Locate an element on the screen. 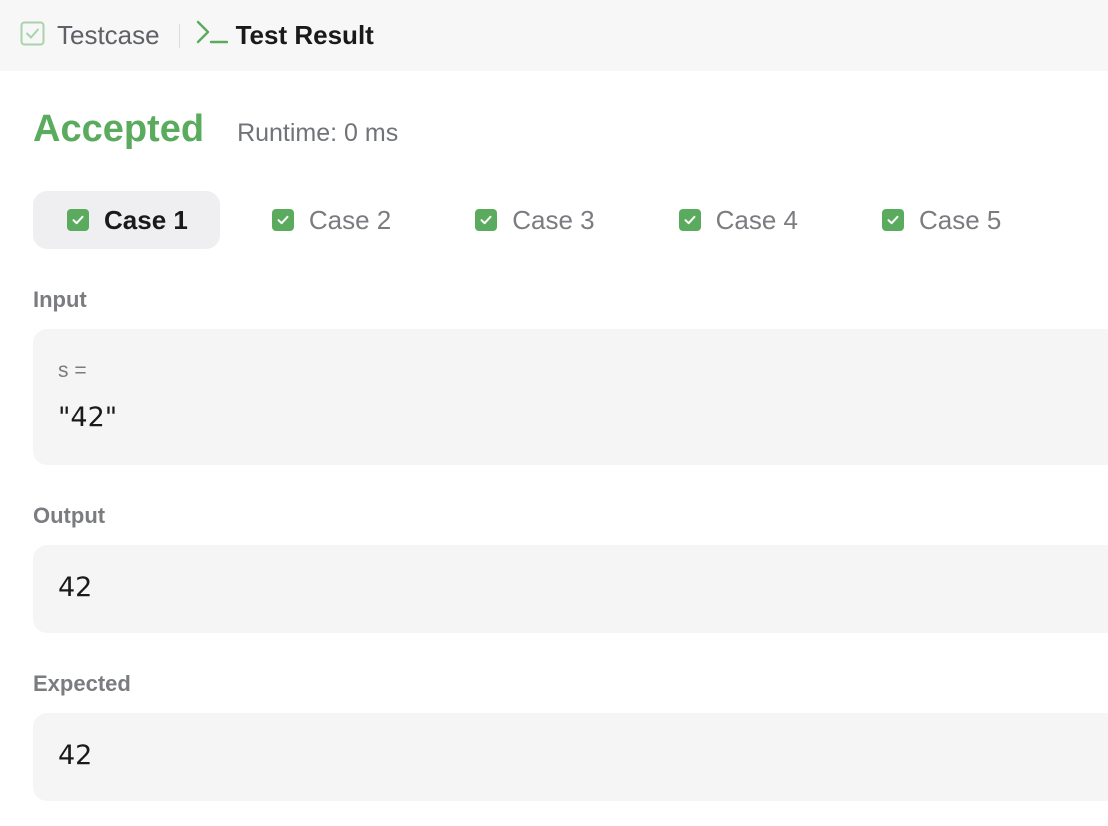 The image size is (1108, 826). tab-case-5: Case 5 is located at coordinates (940, 220).